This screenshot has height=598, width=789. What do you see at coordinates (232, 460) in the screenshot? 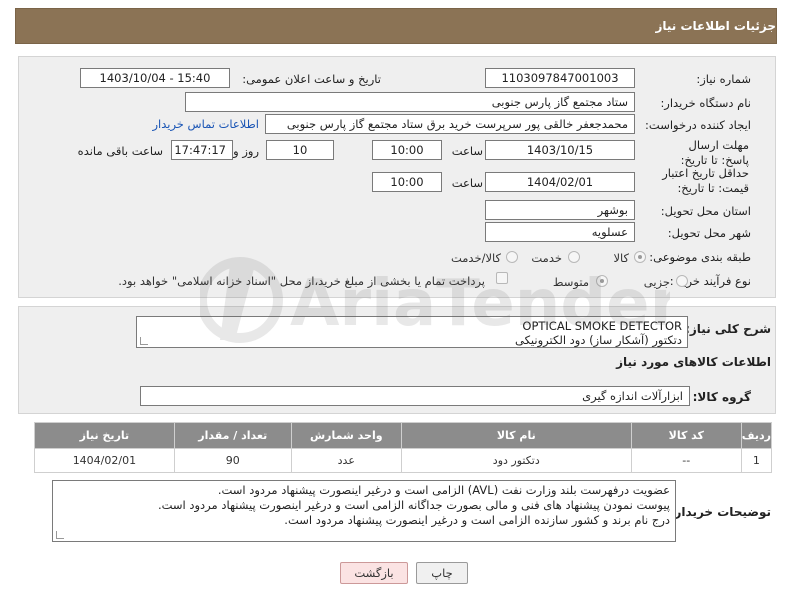
I see `cell-quantity: 90` at bounding box center [232, 460].